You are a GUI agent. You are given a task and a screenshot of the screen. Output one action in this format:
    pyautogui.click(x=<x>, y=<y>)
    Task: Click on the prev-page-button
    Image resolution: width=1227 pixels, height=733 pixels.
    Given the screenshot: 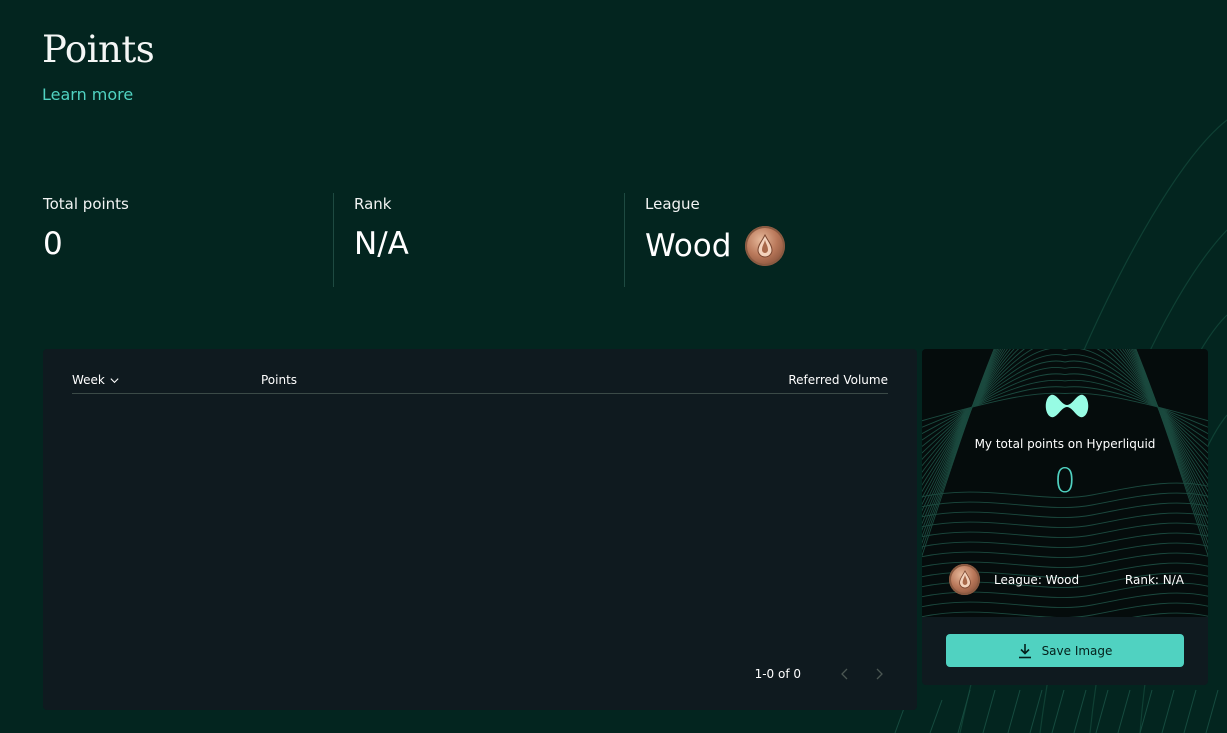 What is the action you would take?
    pyautogui.click(x=845, y=674)
    